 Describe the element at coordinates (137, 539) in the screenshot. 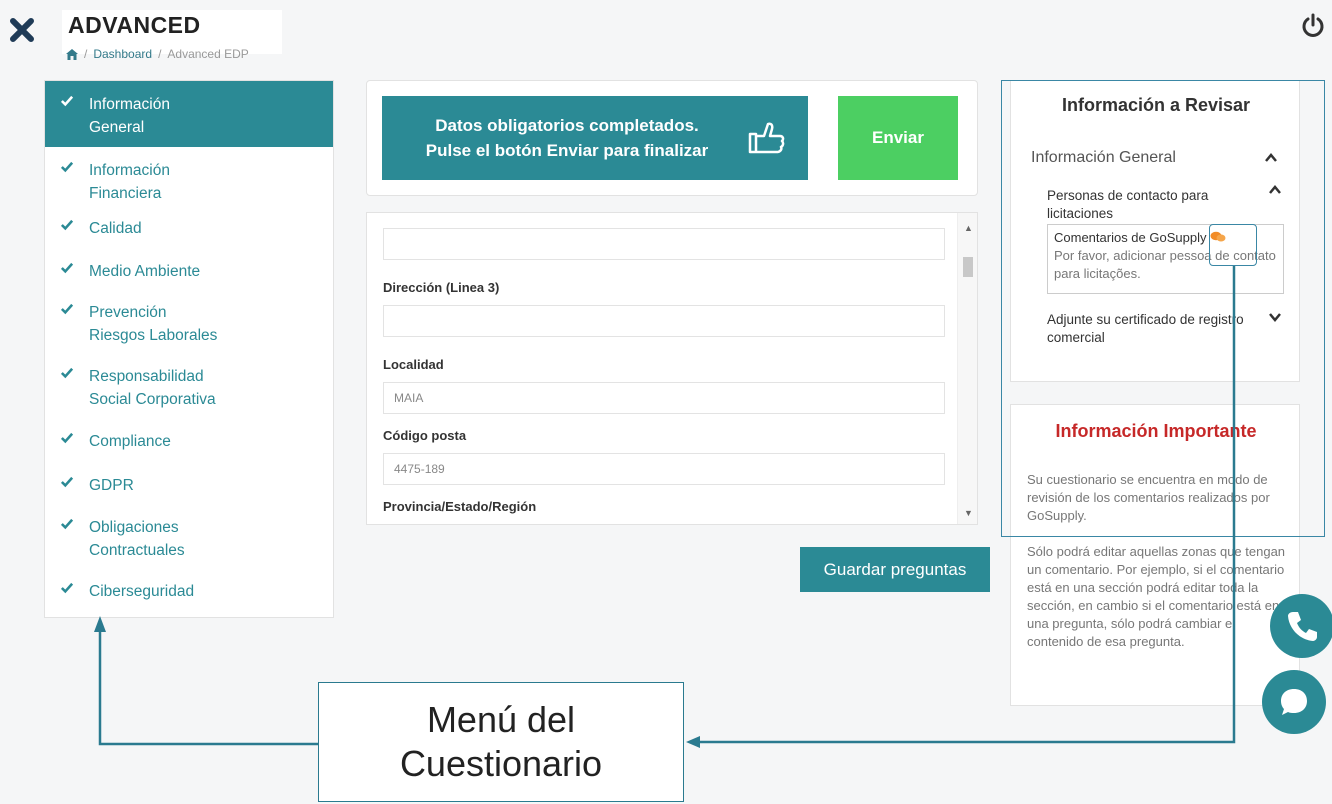

I see `menu-item-label: Obligaciones Contractuales` at that location.